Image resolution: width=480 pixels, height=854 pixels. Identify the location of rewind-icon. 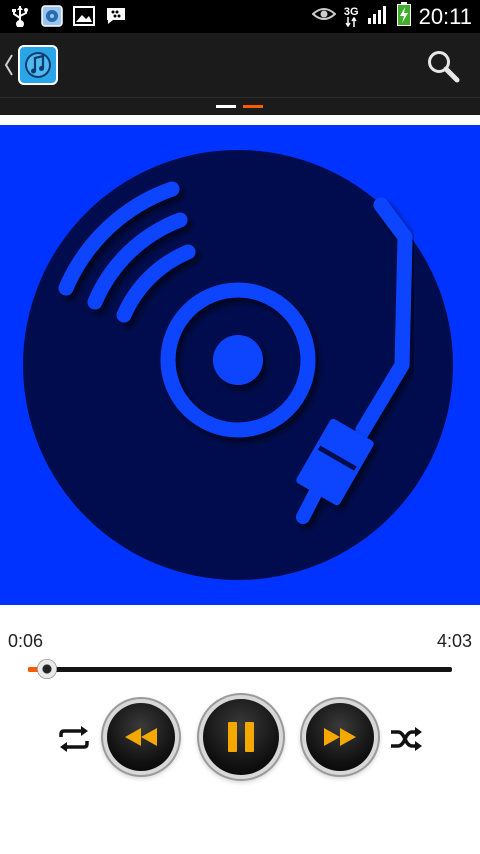
(141, 737).